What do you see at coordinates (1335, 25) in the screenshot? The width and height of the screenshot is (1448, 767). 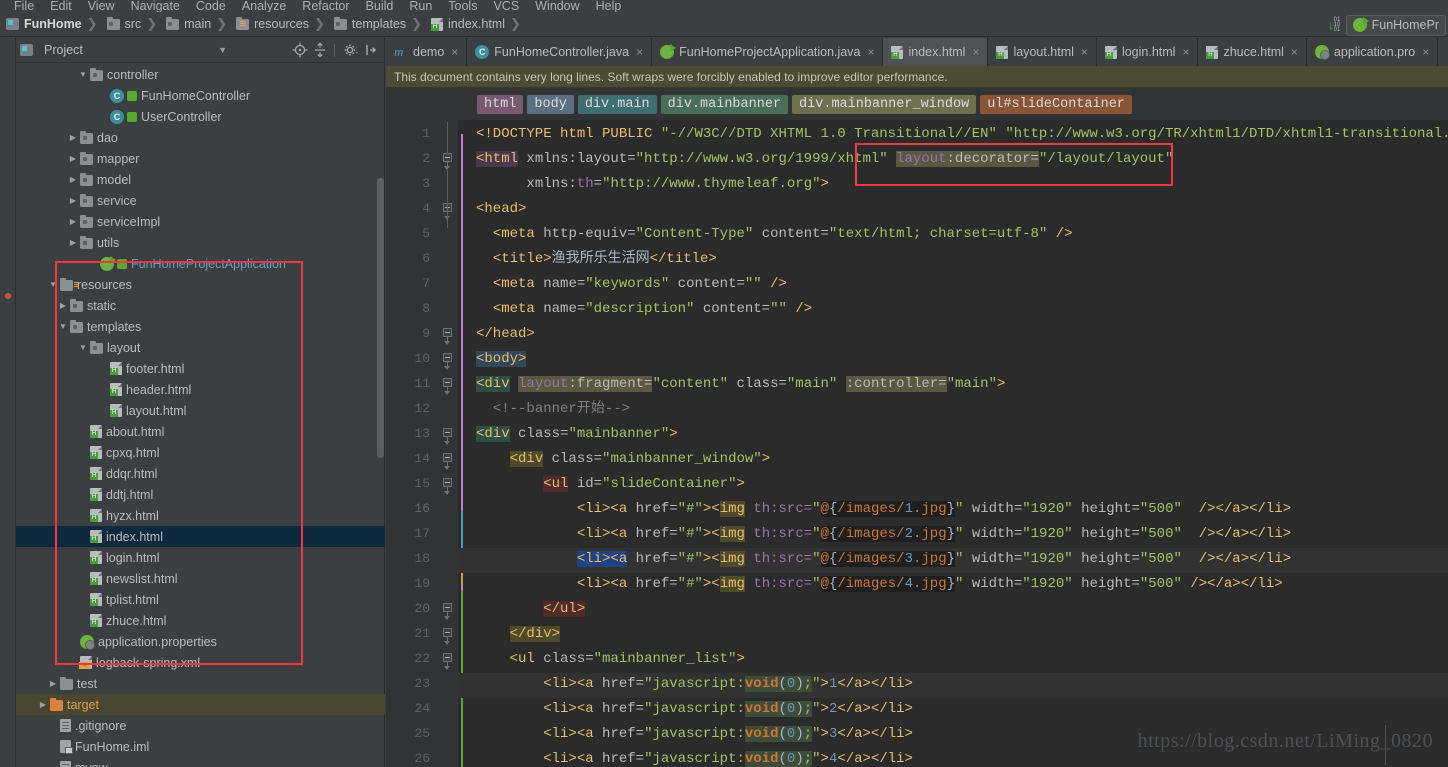 I see `compare-icon: ↓ 01 10 01` at bounding box center [1335, 25].